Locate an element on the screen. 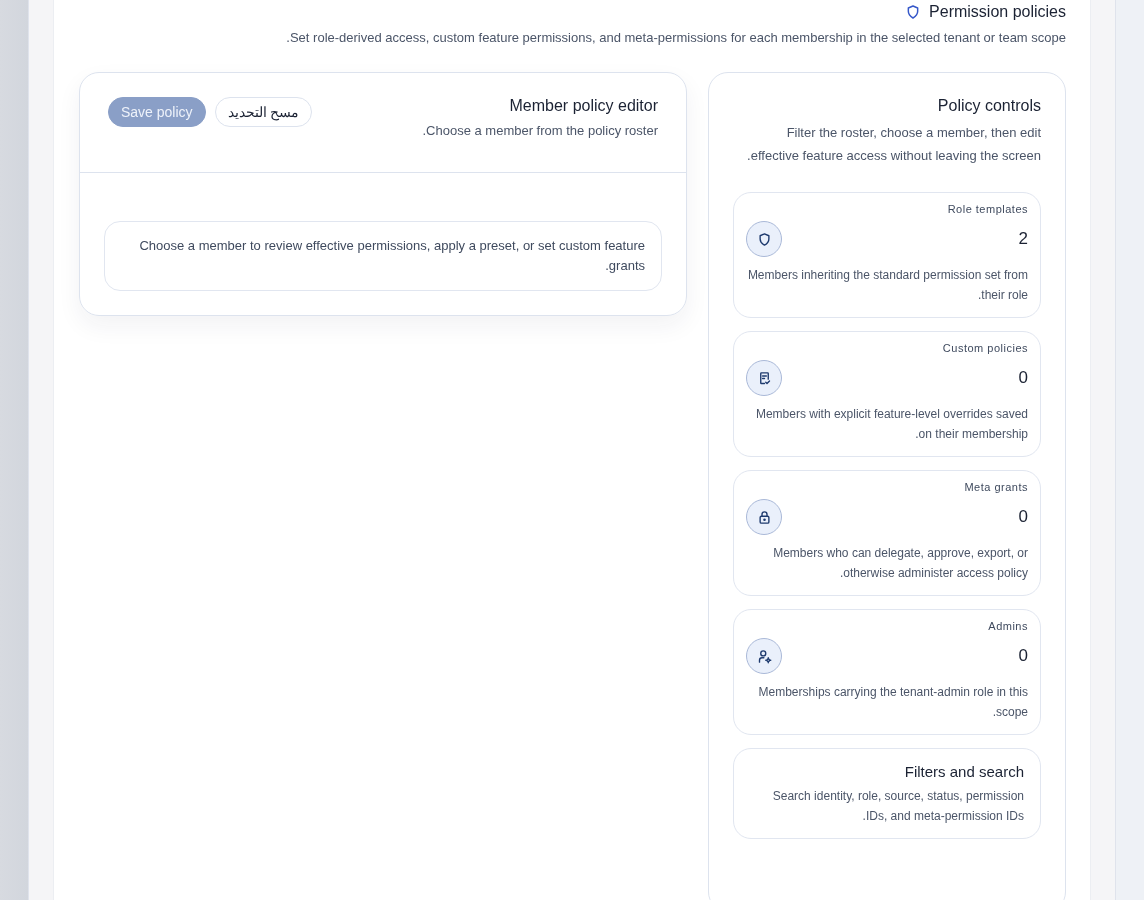 The width and height of the screenshot is (1144, 900). panel-description: Filter the roster, choose a member, then edit effective feature access without leaving the screen. is located at coordinates (893, 144).